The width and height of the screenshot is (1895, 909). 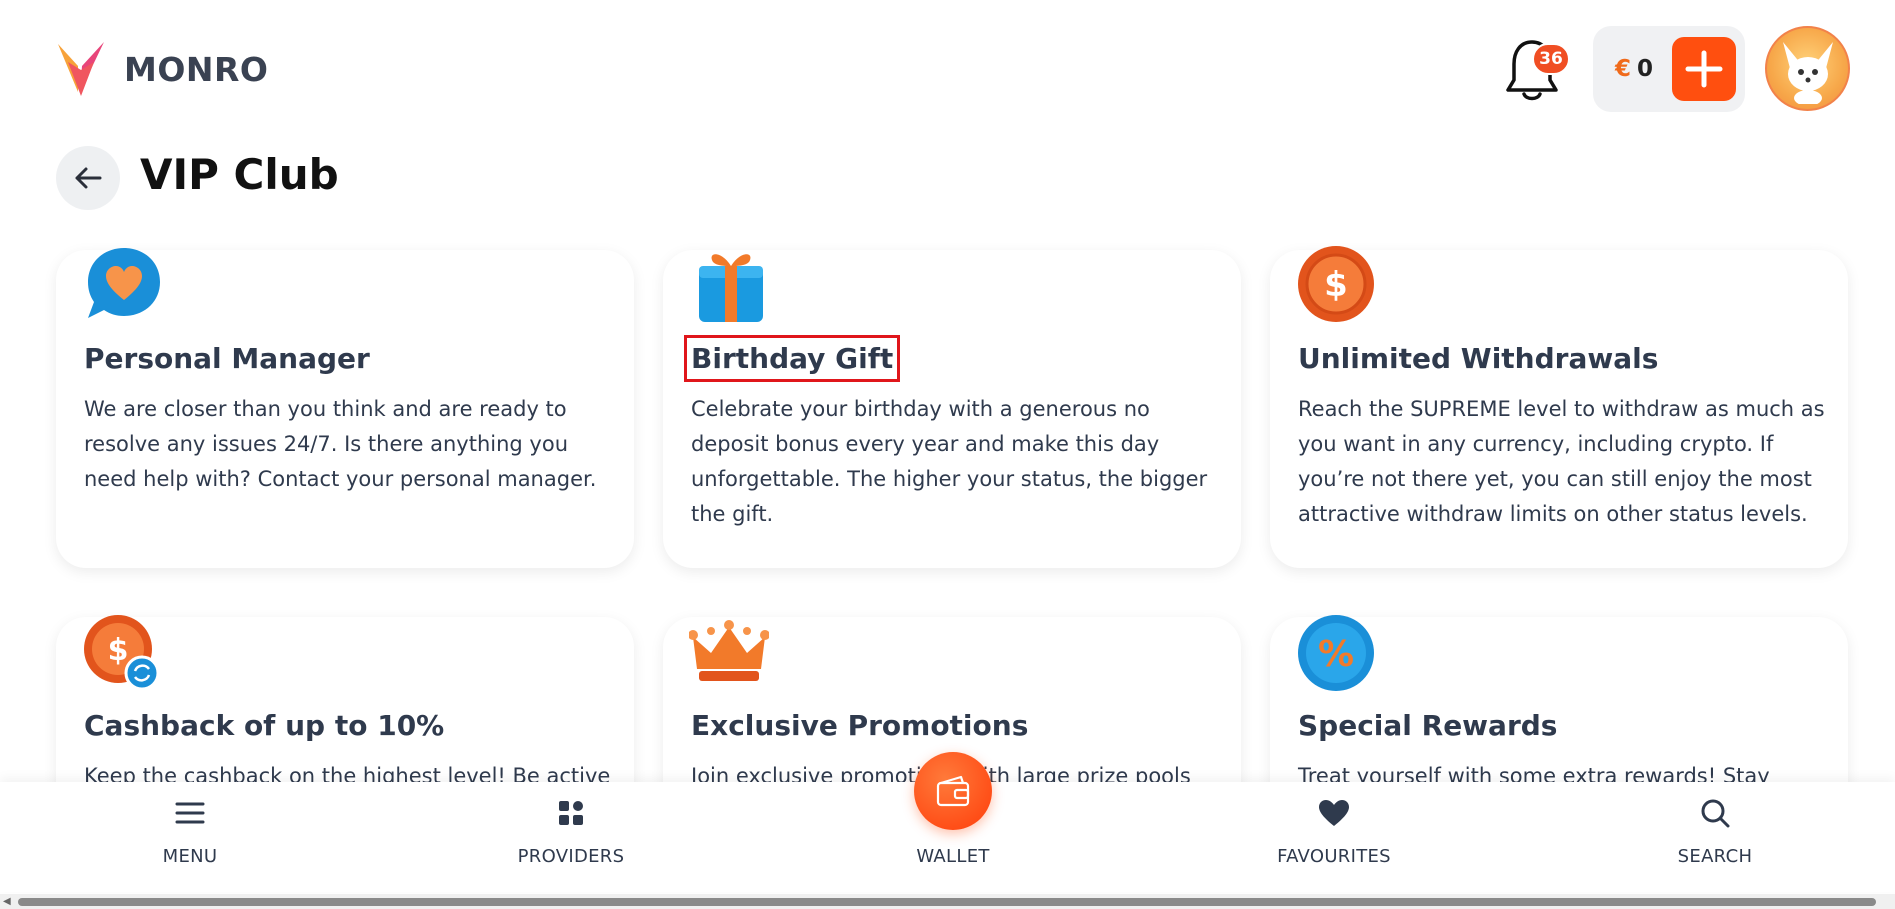 I want to click on fox-avatar-icon, so click(x=1807, y=72).